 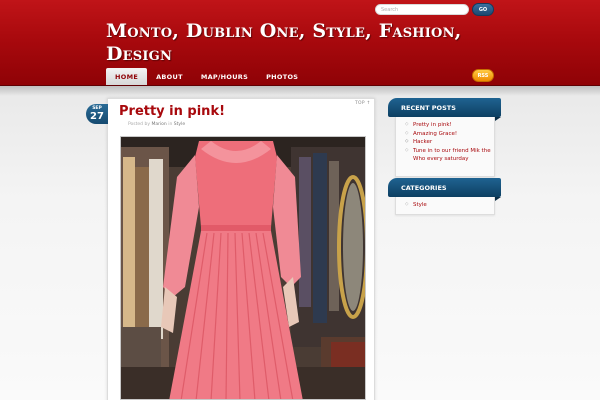 I want to click on search-input, so click(x=422, y=9).